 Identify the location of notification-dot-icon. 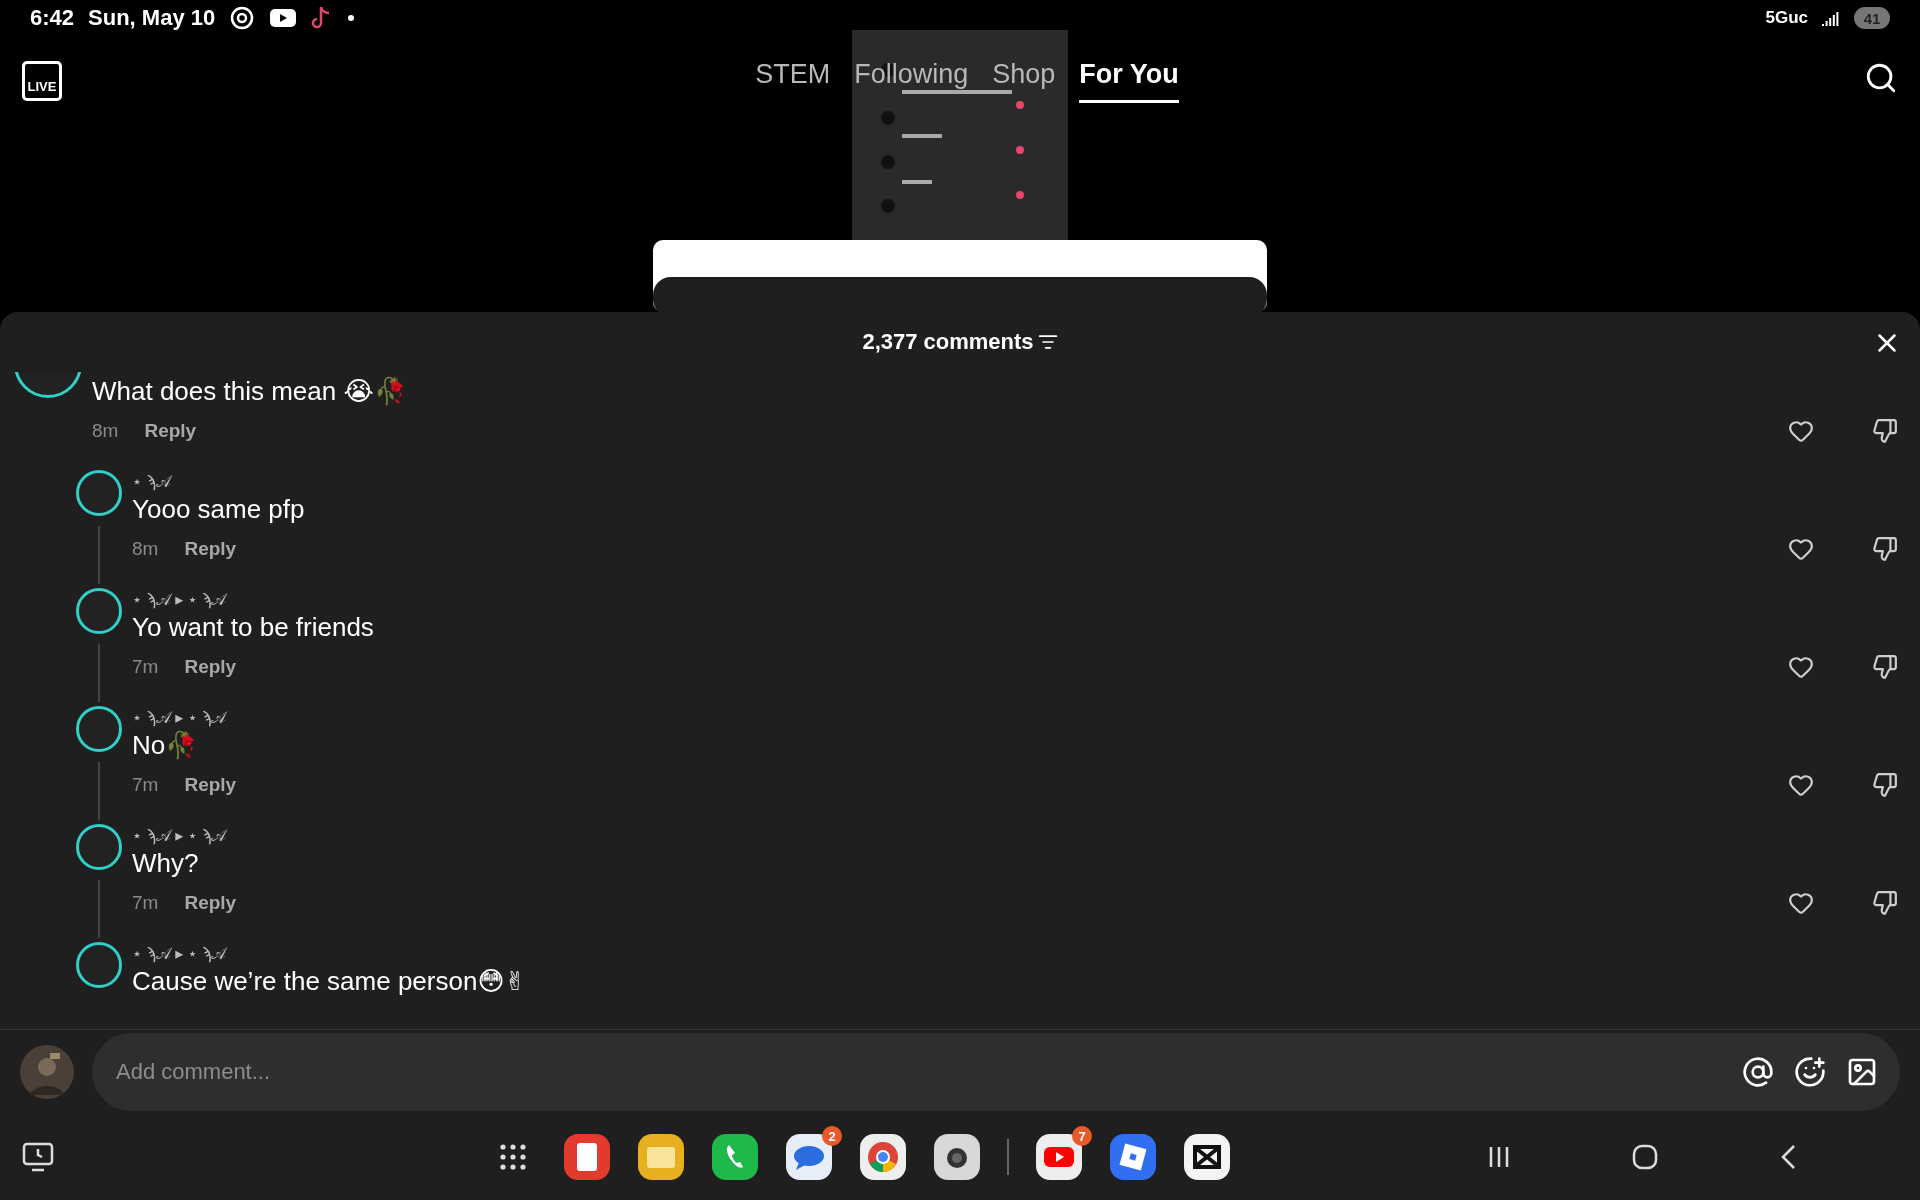
(351, 18).